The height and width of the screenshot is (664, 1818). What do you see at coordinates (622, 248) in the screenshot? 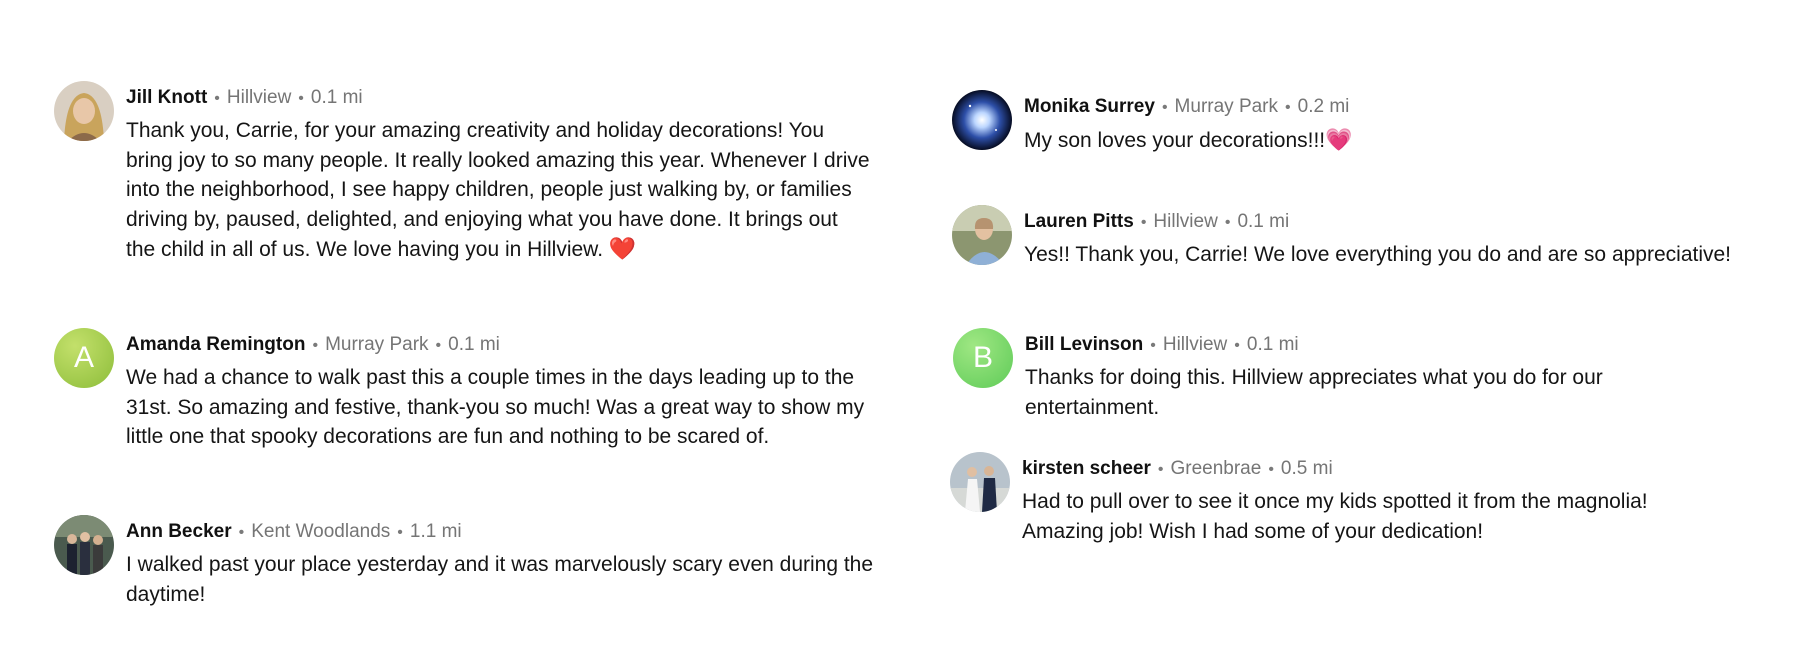
I see `heart-emoji-icon: ❤️` at bounding box center [622, 248].